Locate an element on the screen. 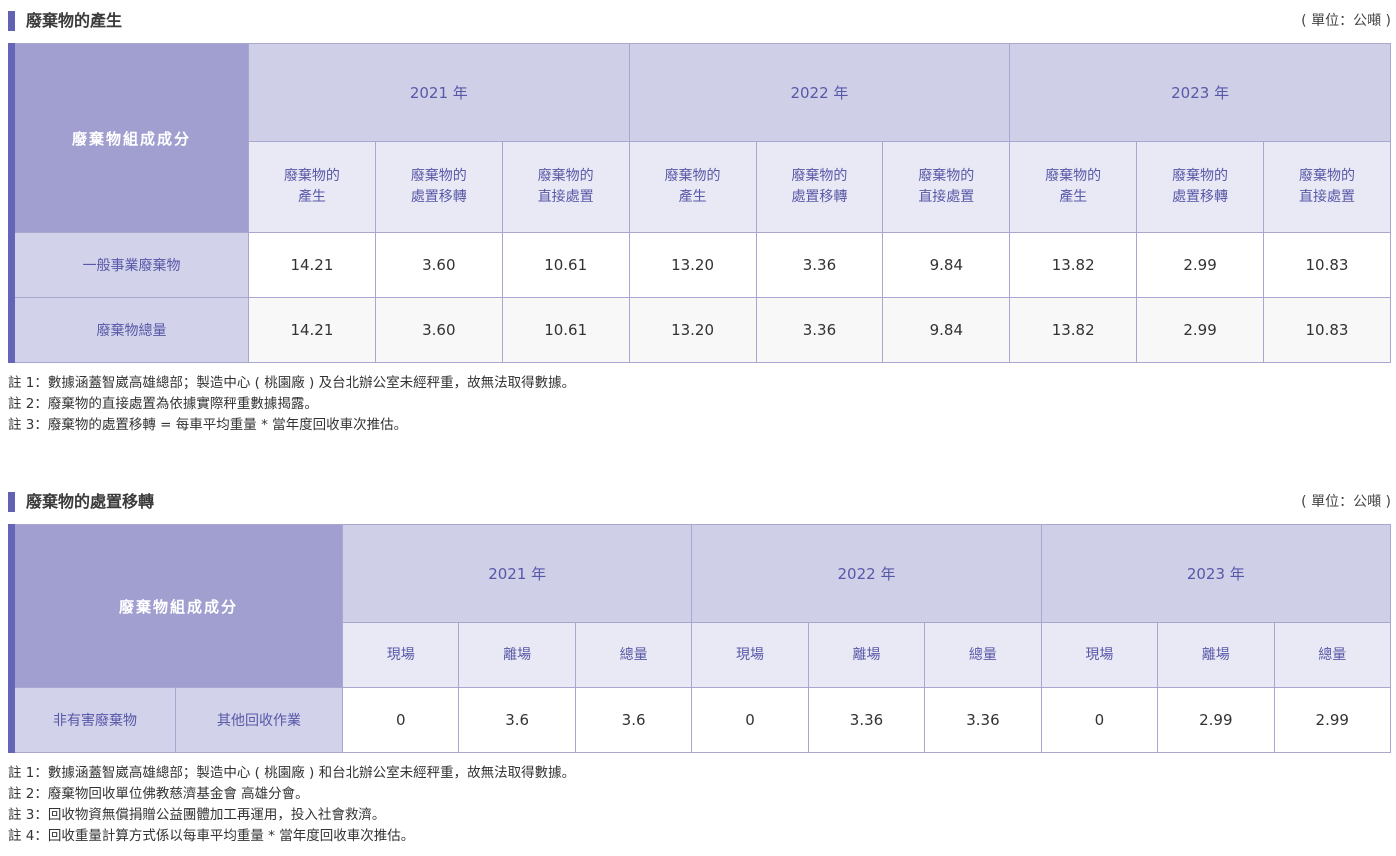  row-category: 非有害廢棄物 is located at coordinates (93, 720).